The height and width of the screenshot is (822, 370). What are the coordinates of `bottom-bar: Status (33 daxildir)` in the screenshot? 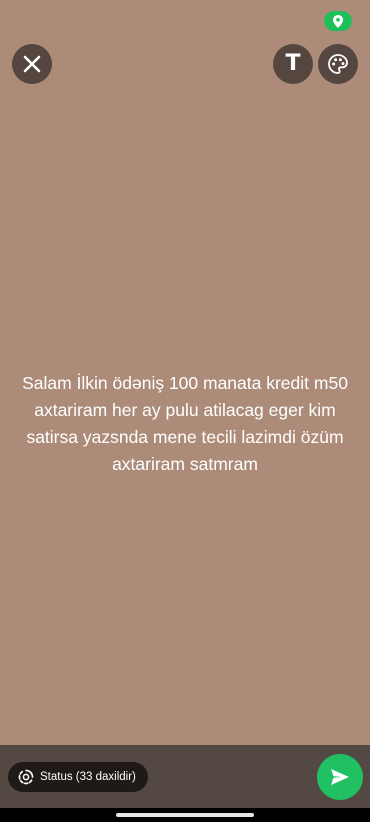 It's located at (185, 776).